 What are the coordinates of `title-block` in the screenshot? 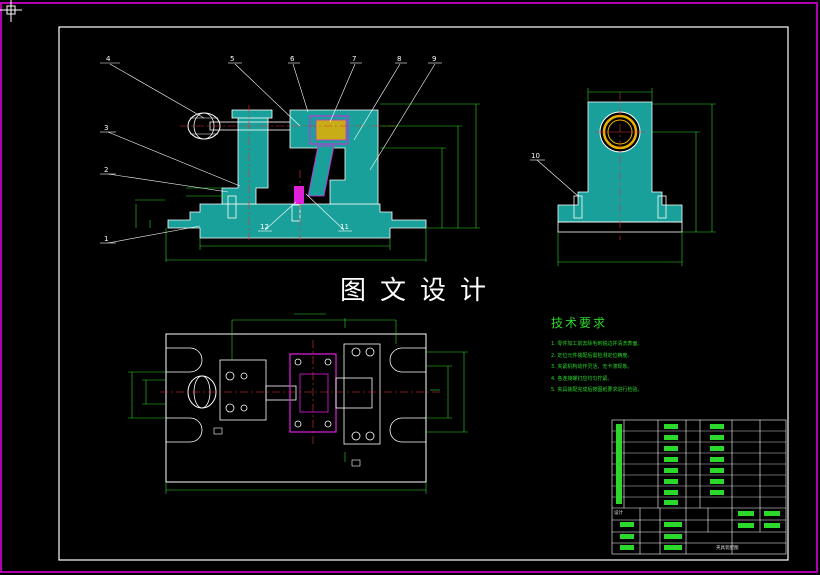 It's located at (699, 487).